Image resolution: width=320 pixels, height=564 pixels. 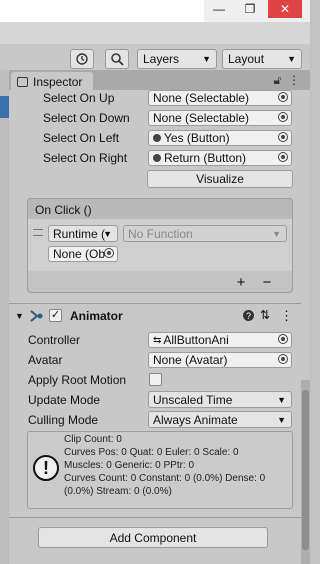 I want to click on drag-handle-icon, so click(x=38, y=232).